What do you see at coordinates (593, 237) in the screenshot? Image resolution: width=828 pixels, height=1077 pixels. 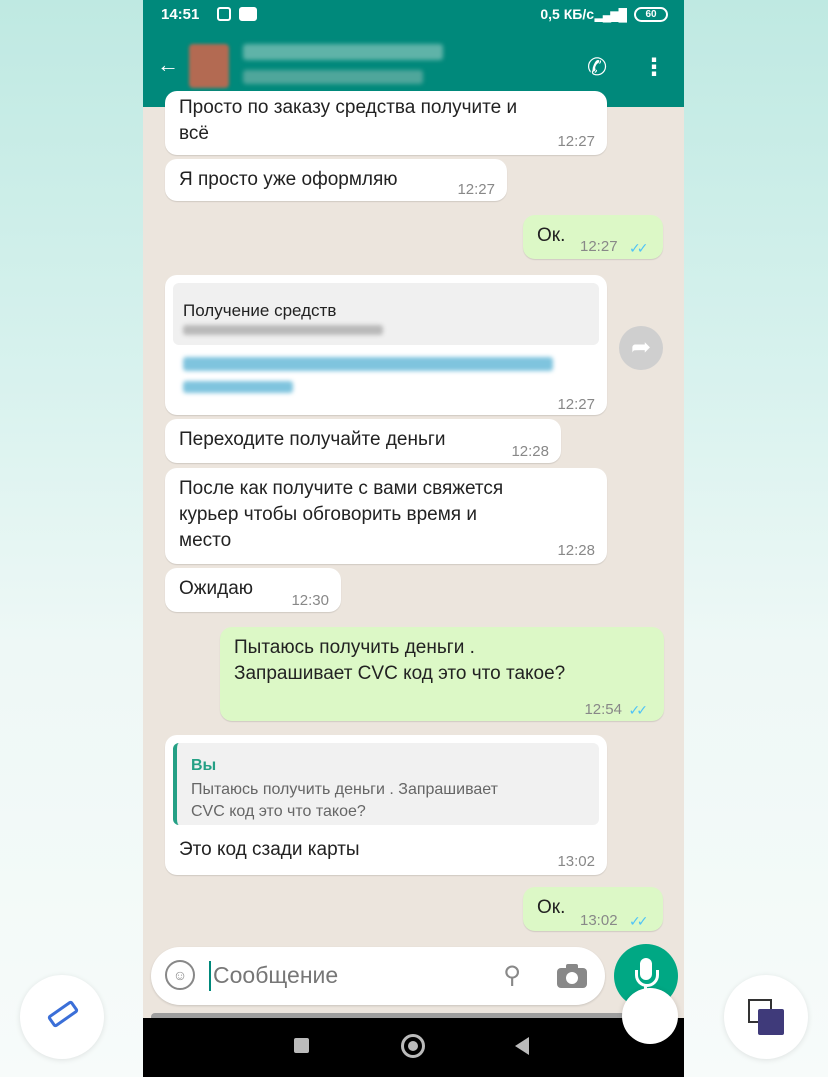 I see `message-outgoing: Ок. 12:27 ✓✓` at bounding box center [593, 237].